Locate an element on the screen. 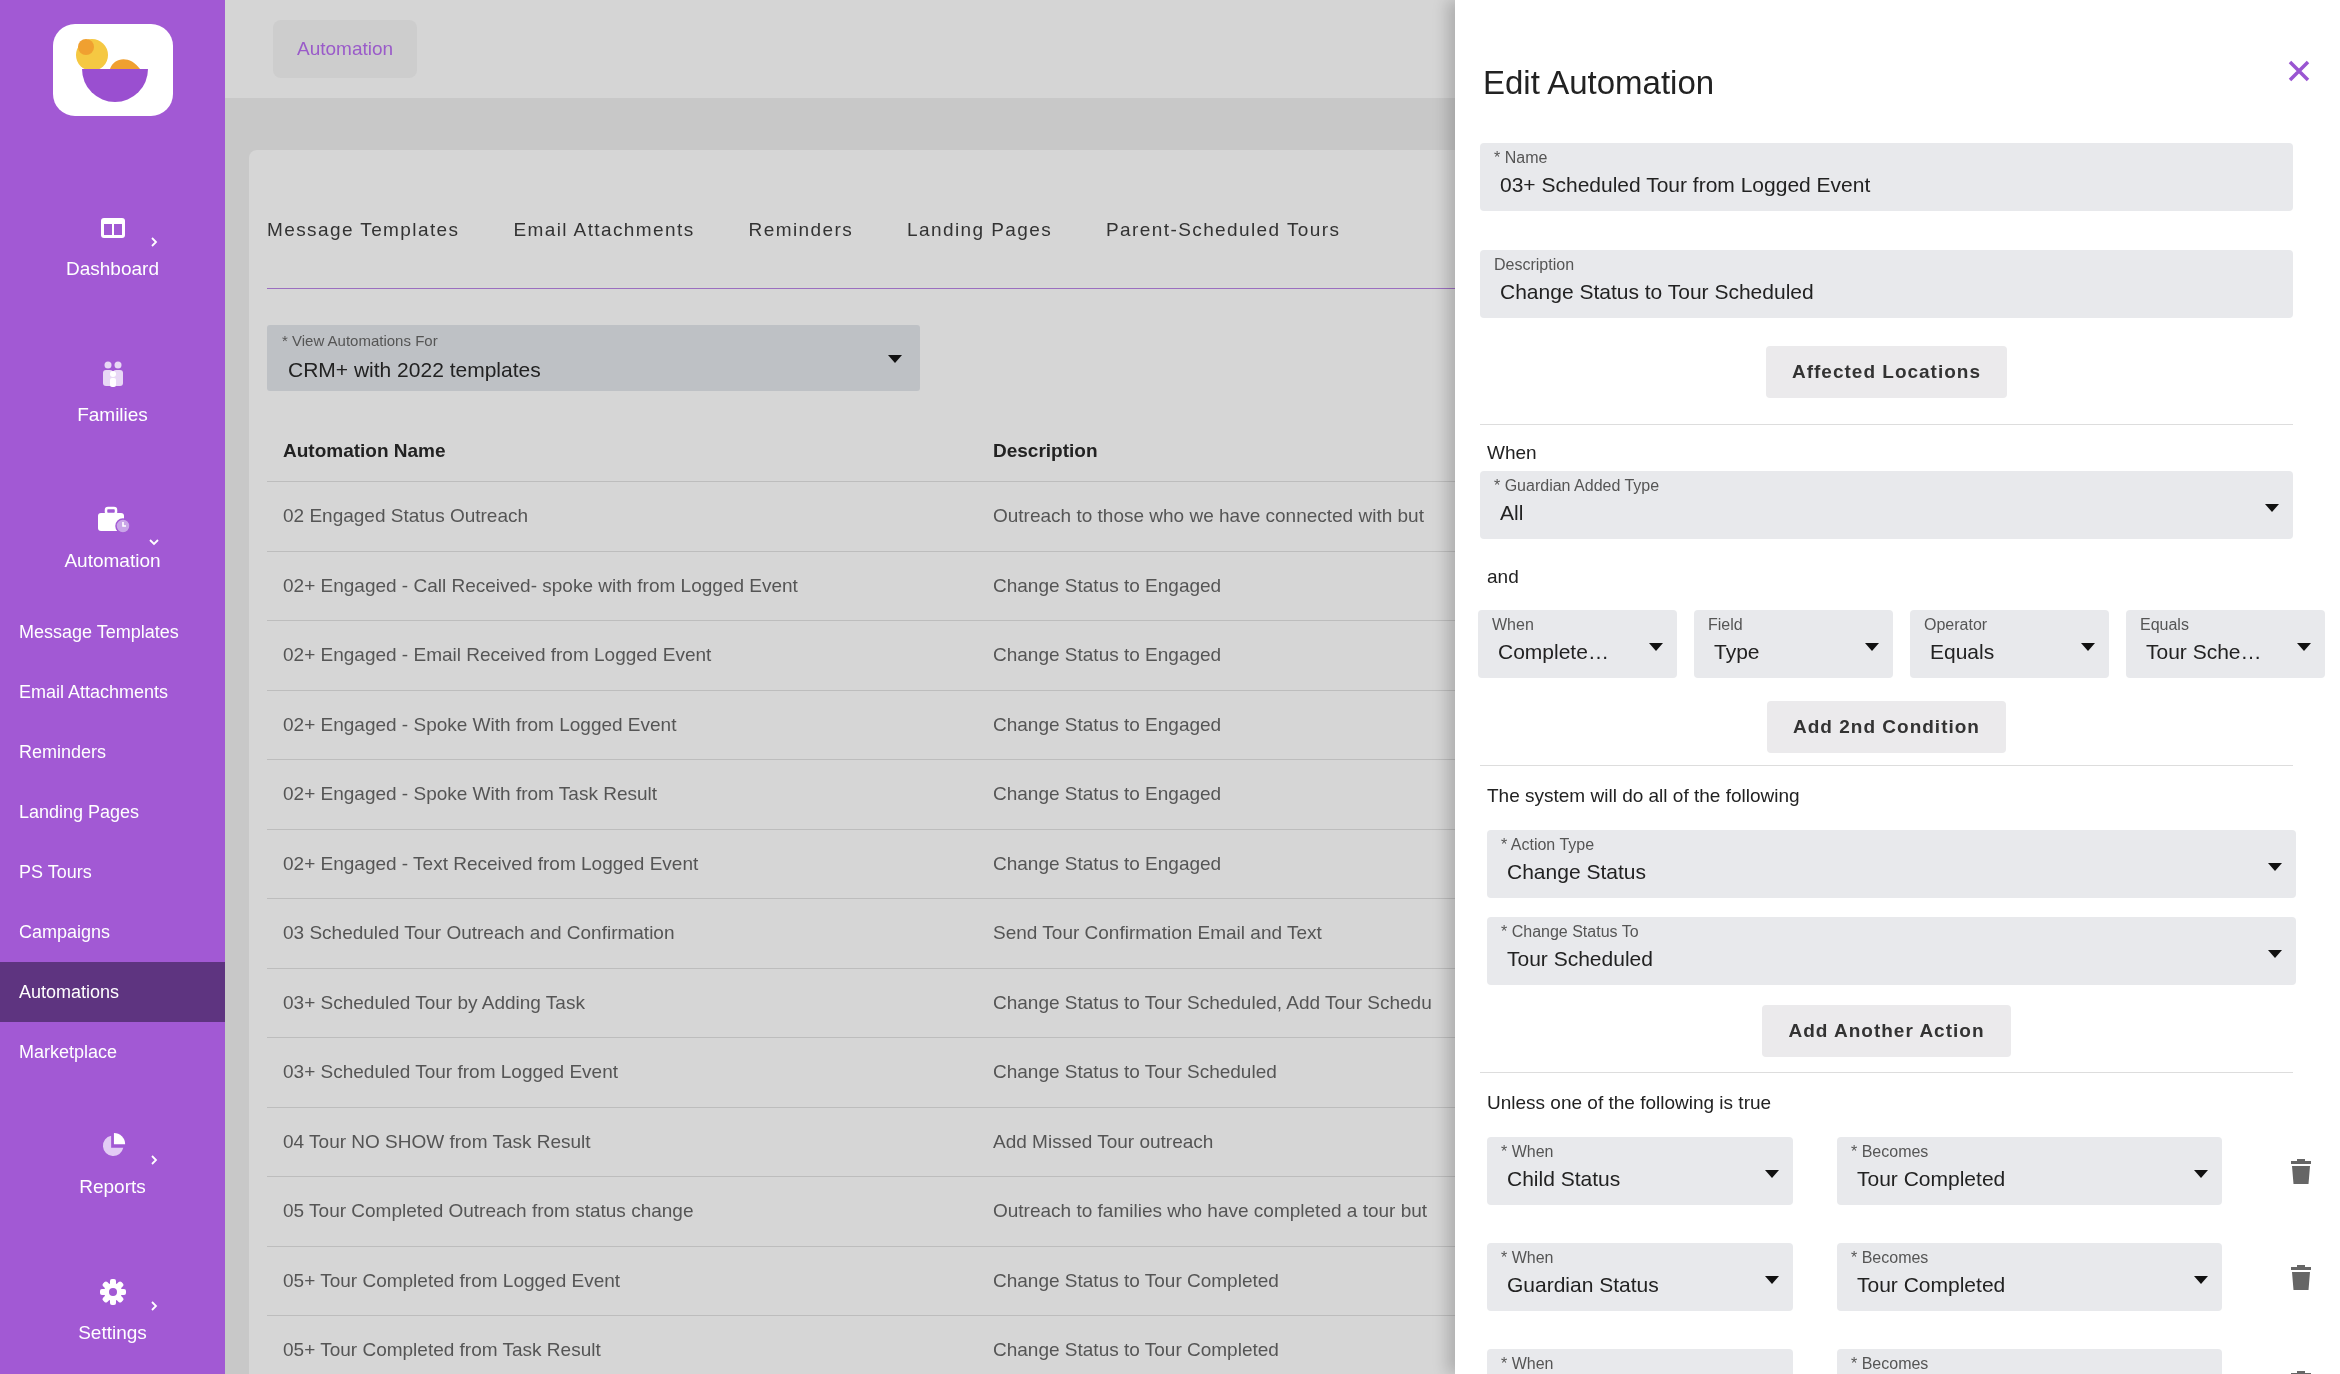 The image size is (2340, 1374). table-cell-text: 05+ Tour Completed from Task Result is located at coordinates (442, 1350).